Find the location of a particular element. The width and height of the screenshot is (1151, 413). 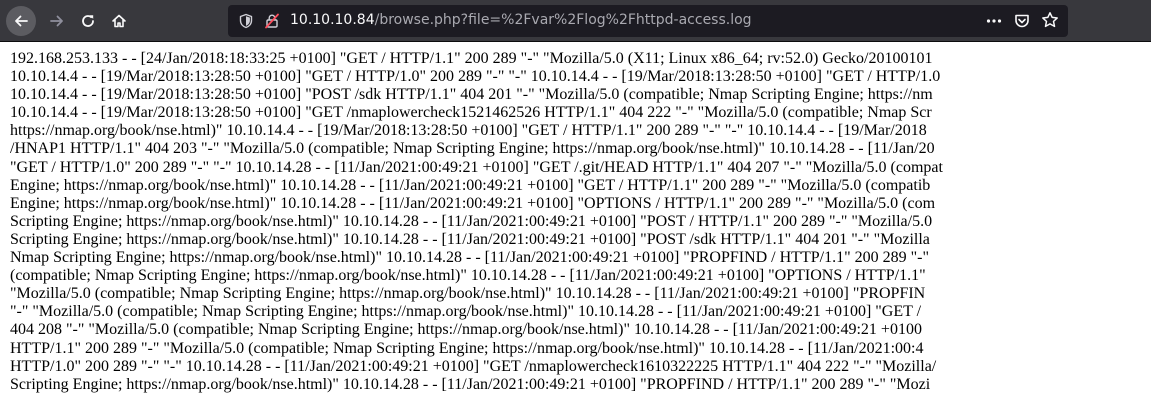

forward-button is located at coordinates (57, 21).